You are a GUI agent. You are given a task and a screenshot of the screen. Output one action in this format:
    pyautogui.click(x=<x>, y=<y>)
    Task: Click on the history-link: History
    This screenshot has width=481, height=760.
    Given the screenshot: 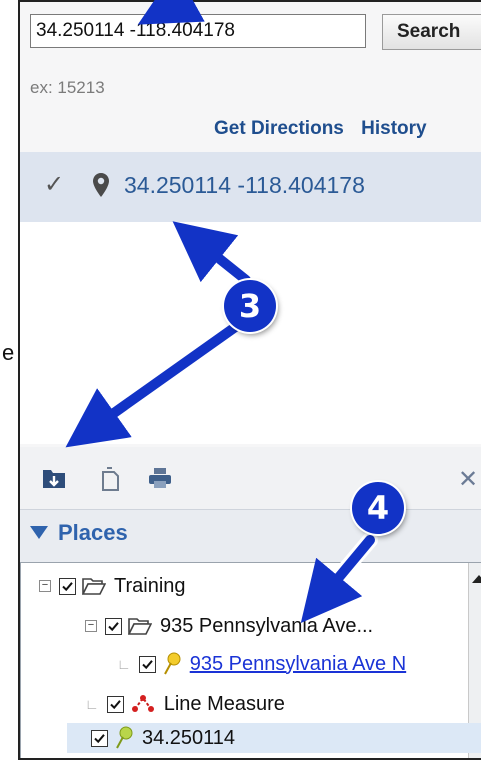 What is the action you would take?
    pyautogui.click(x=393, y=128)
    